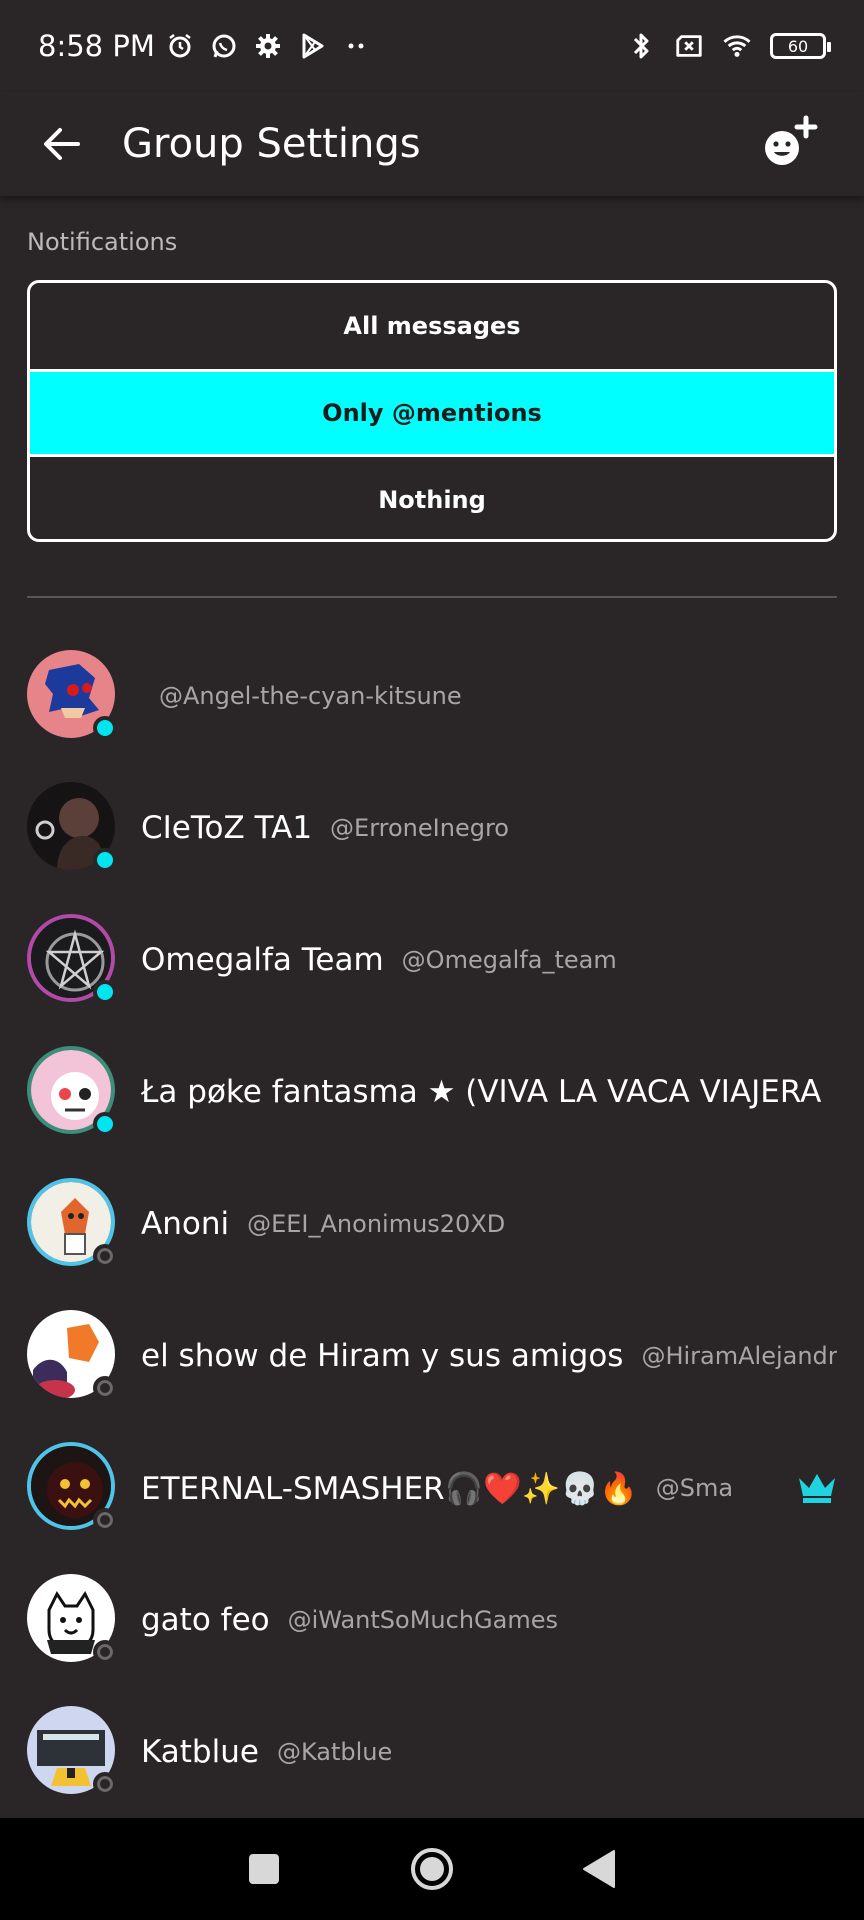  What do you see at coordinates (419, 828) in the screenshot?
I see `member-handle: @ErroneInegro` at bounding box center [419, 828].